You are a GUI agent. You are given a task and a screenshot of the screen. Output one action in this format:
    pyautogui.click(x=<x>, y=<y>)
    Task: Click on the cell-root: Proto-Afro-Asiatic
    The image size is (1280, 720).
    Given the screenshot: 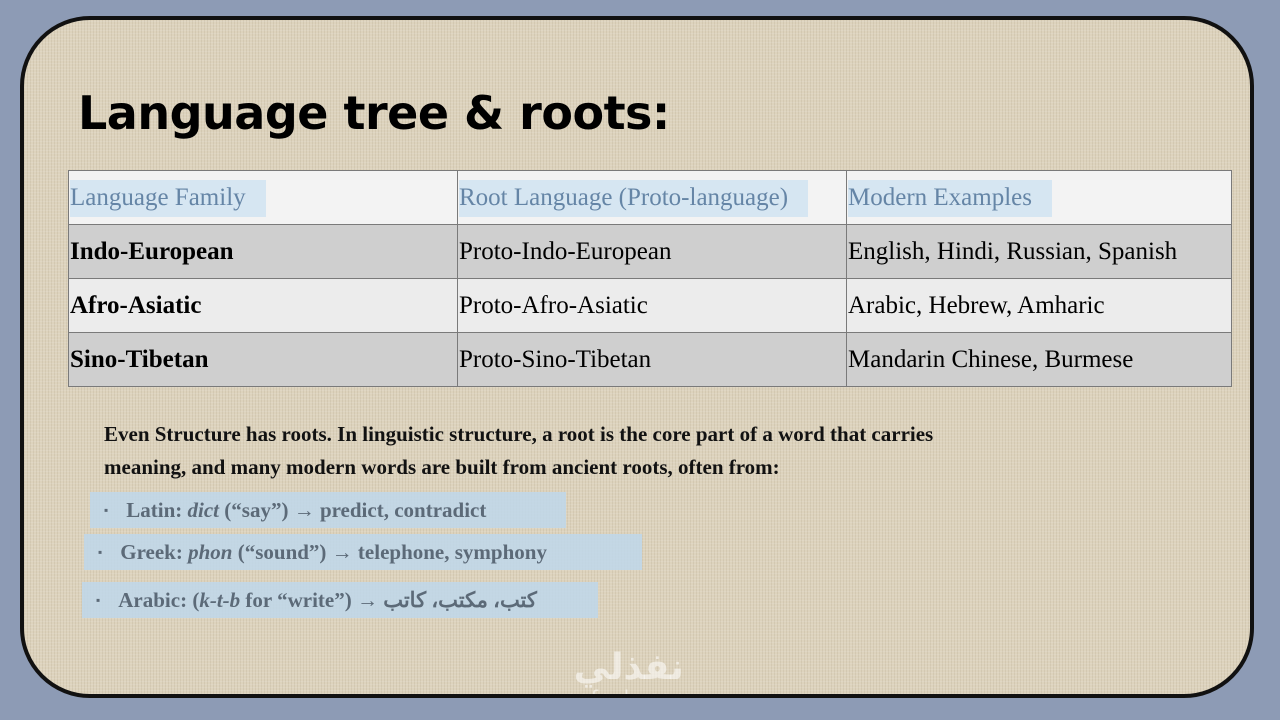 What is the action you would take?
    pyautogui.click(x=652, y=305)
    